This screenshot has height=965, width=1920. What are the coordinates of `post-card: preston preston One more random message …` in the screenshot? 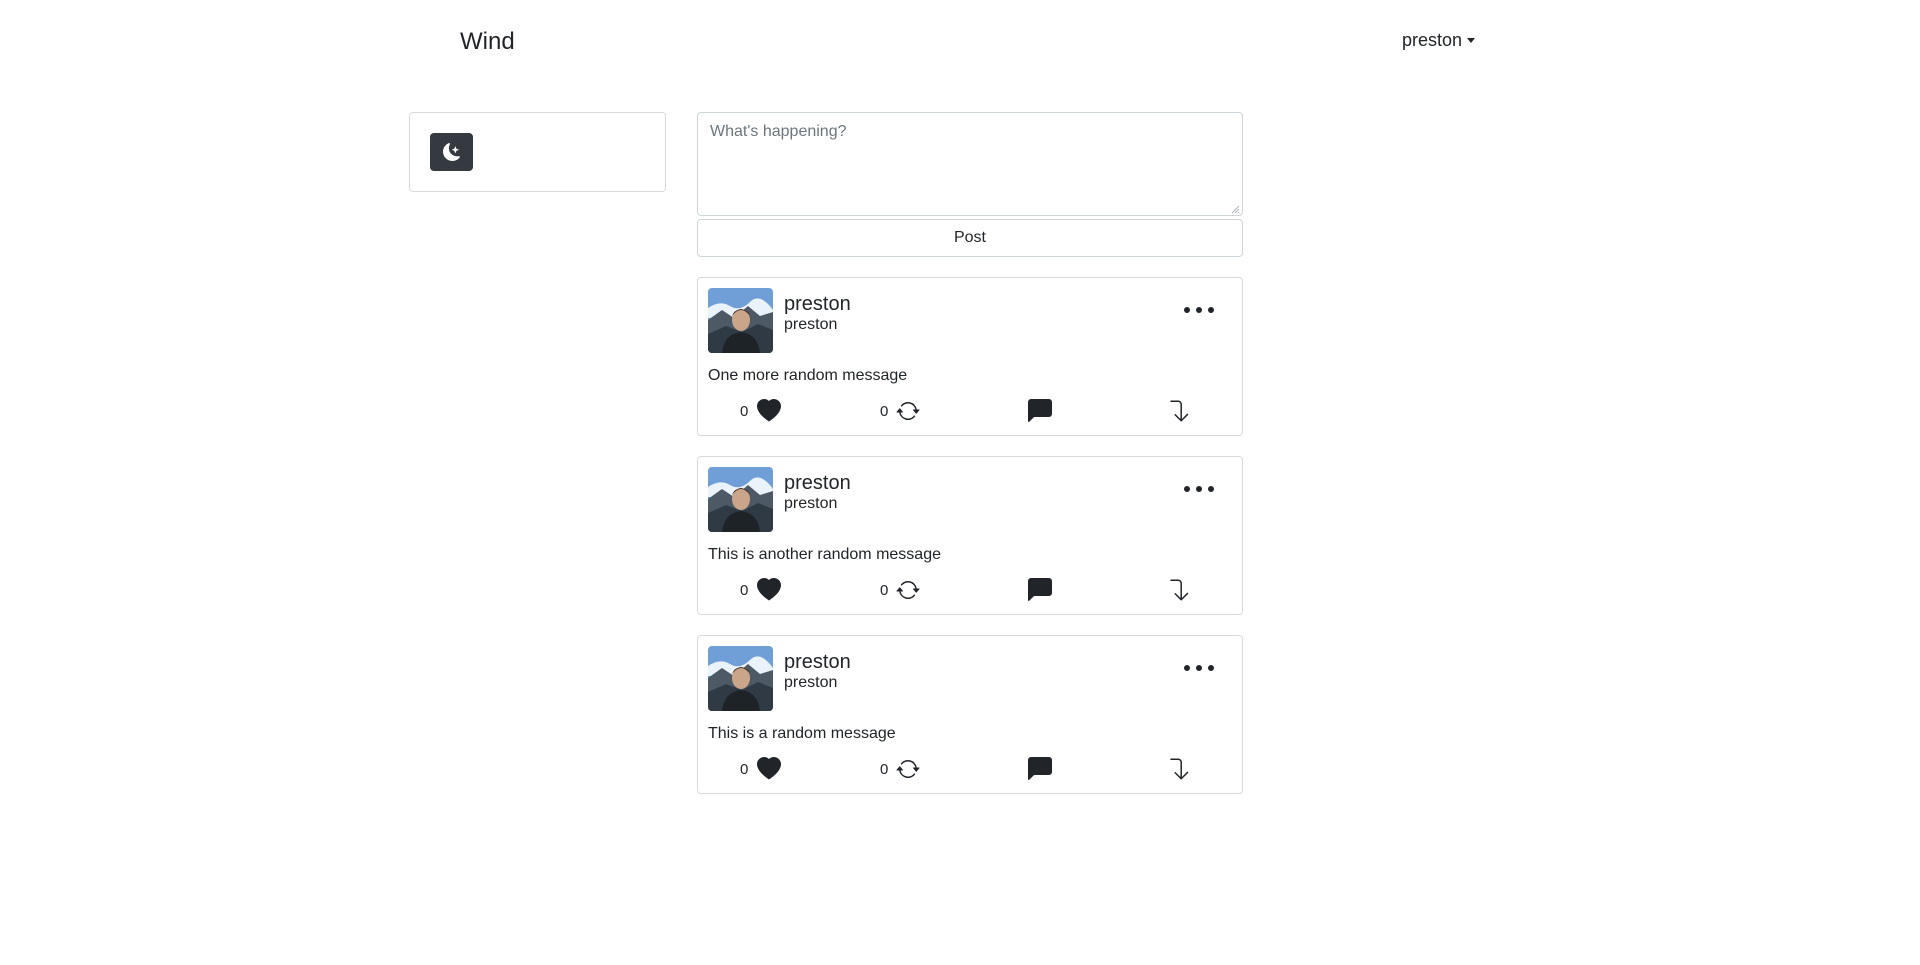 It's located at (970, 356).